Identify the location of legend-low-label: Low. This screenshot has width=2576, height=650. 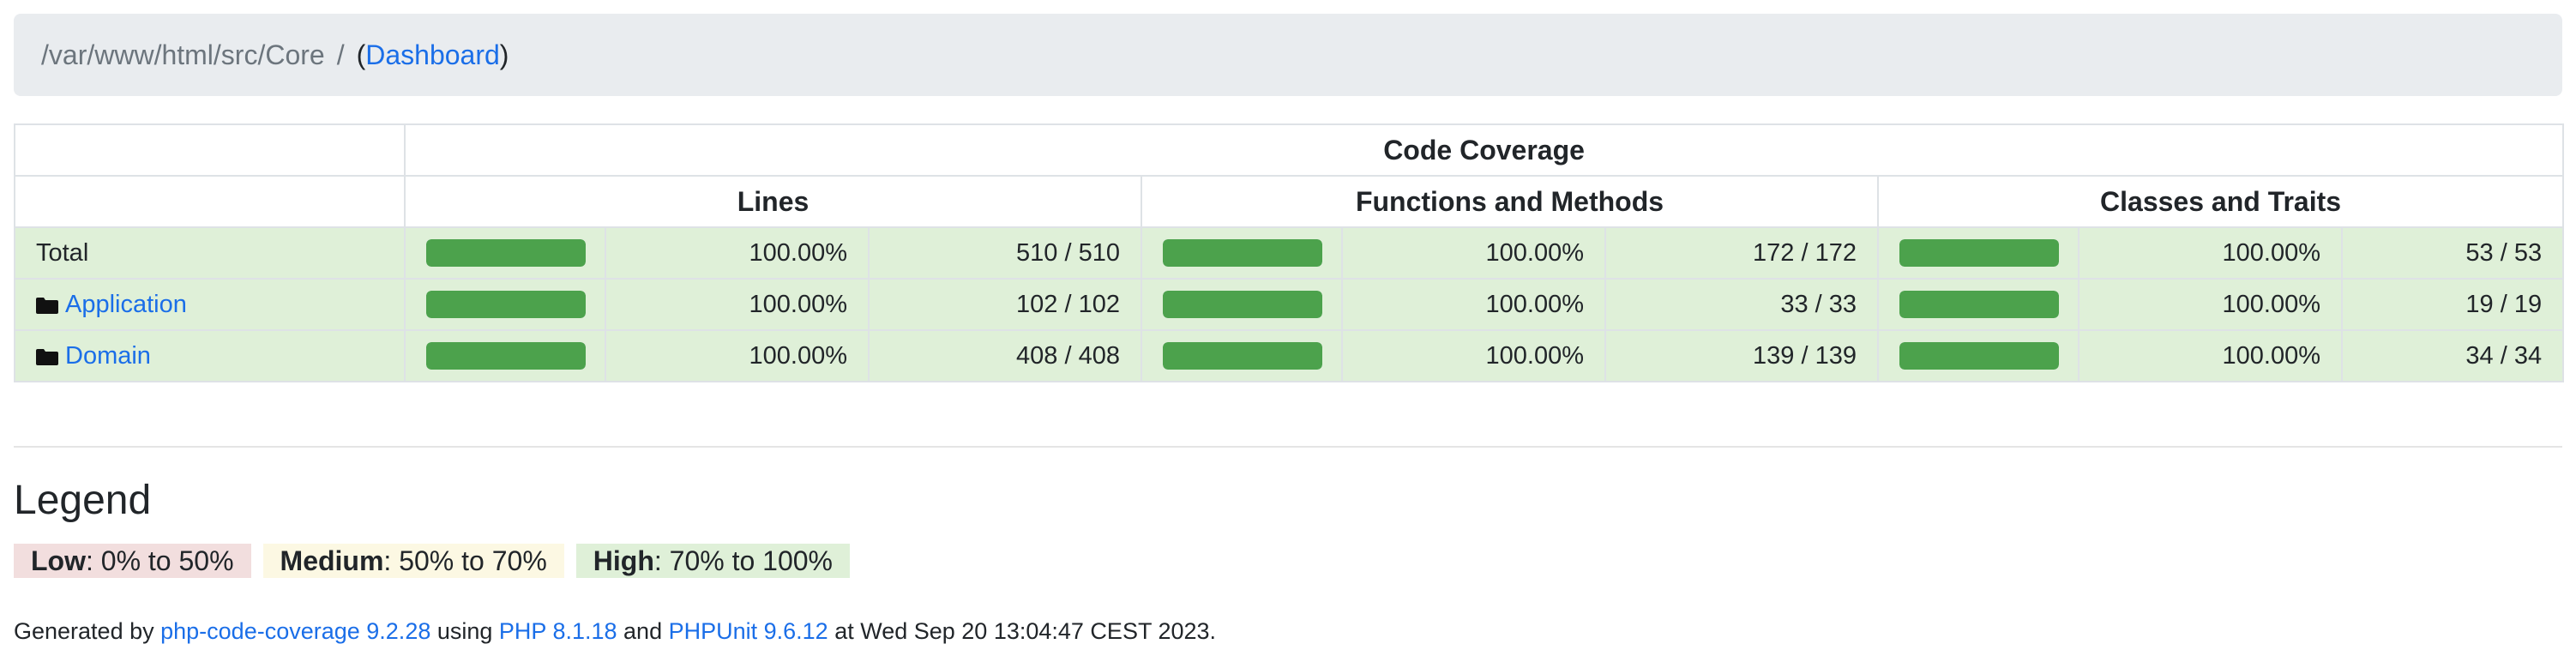
(58, 560).